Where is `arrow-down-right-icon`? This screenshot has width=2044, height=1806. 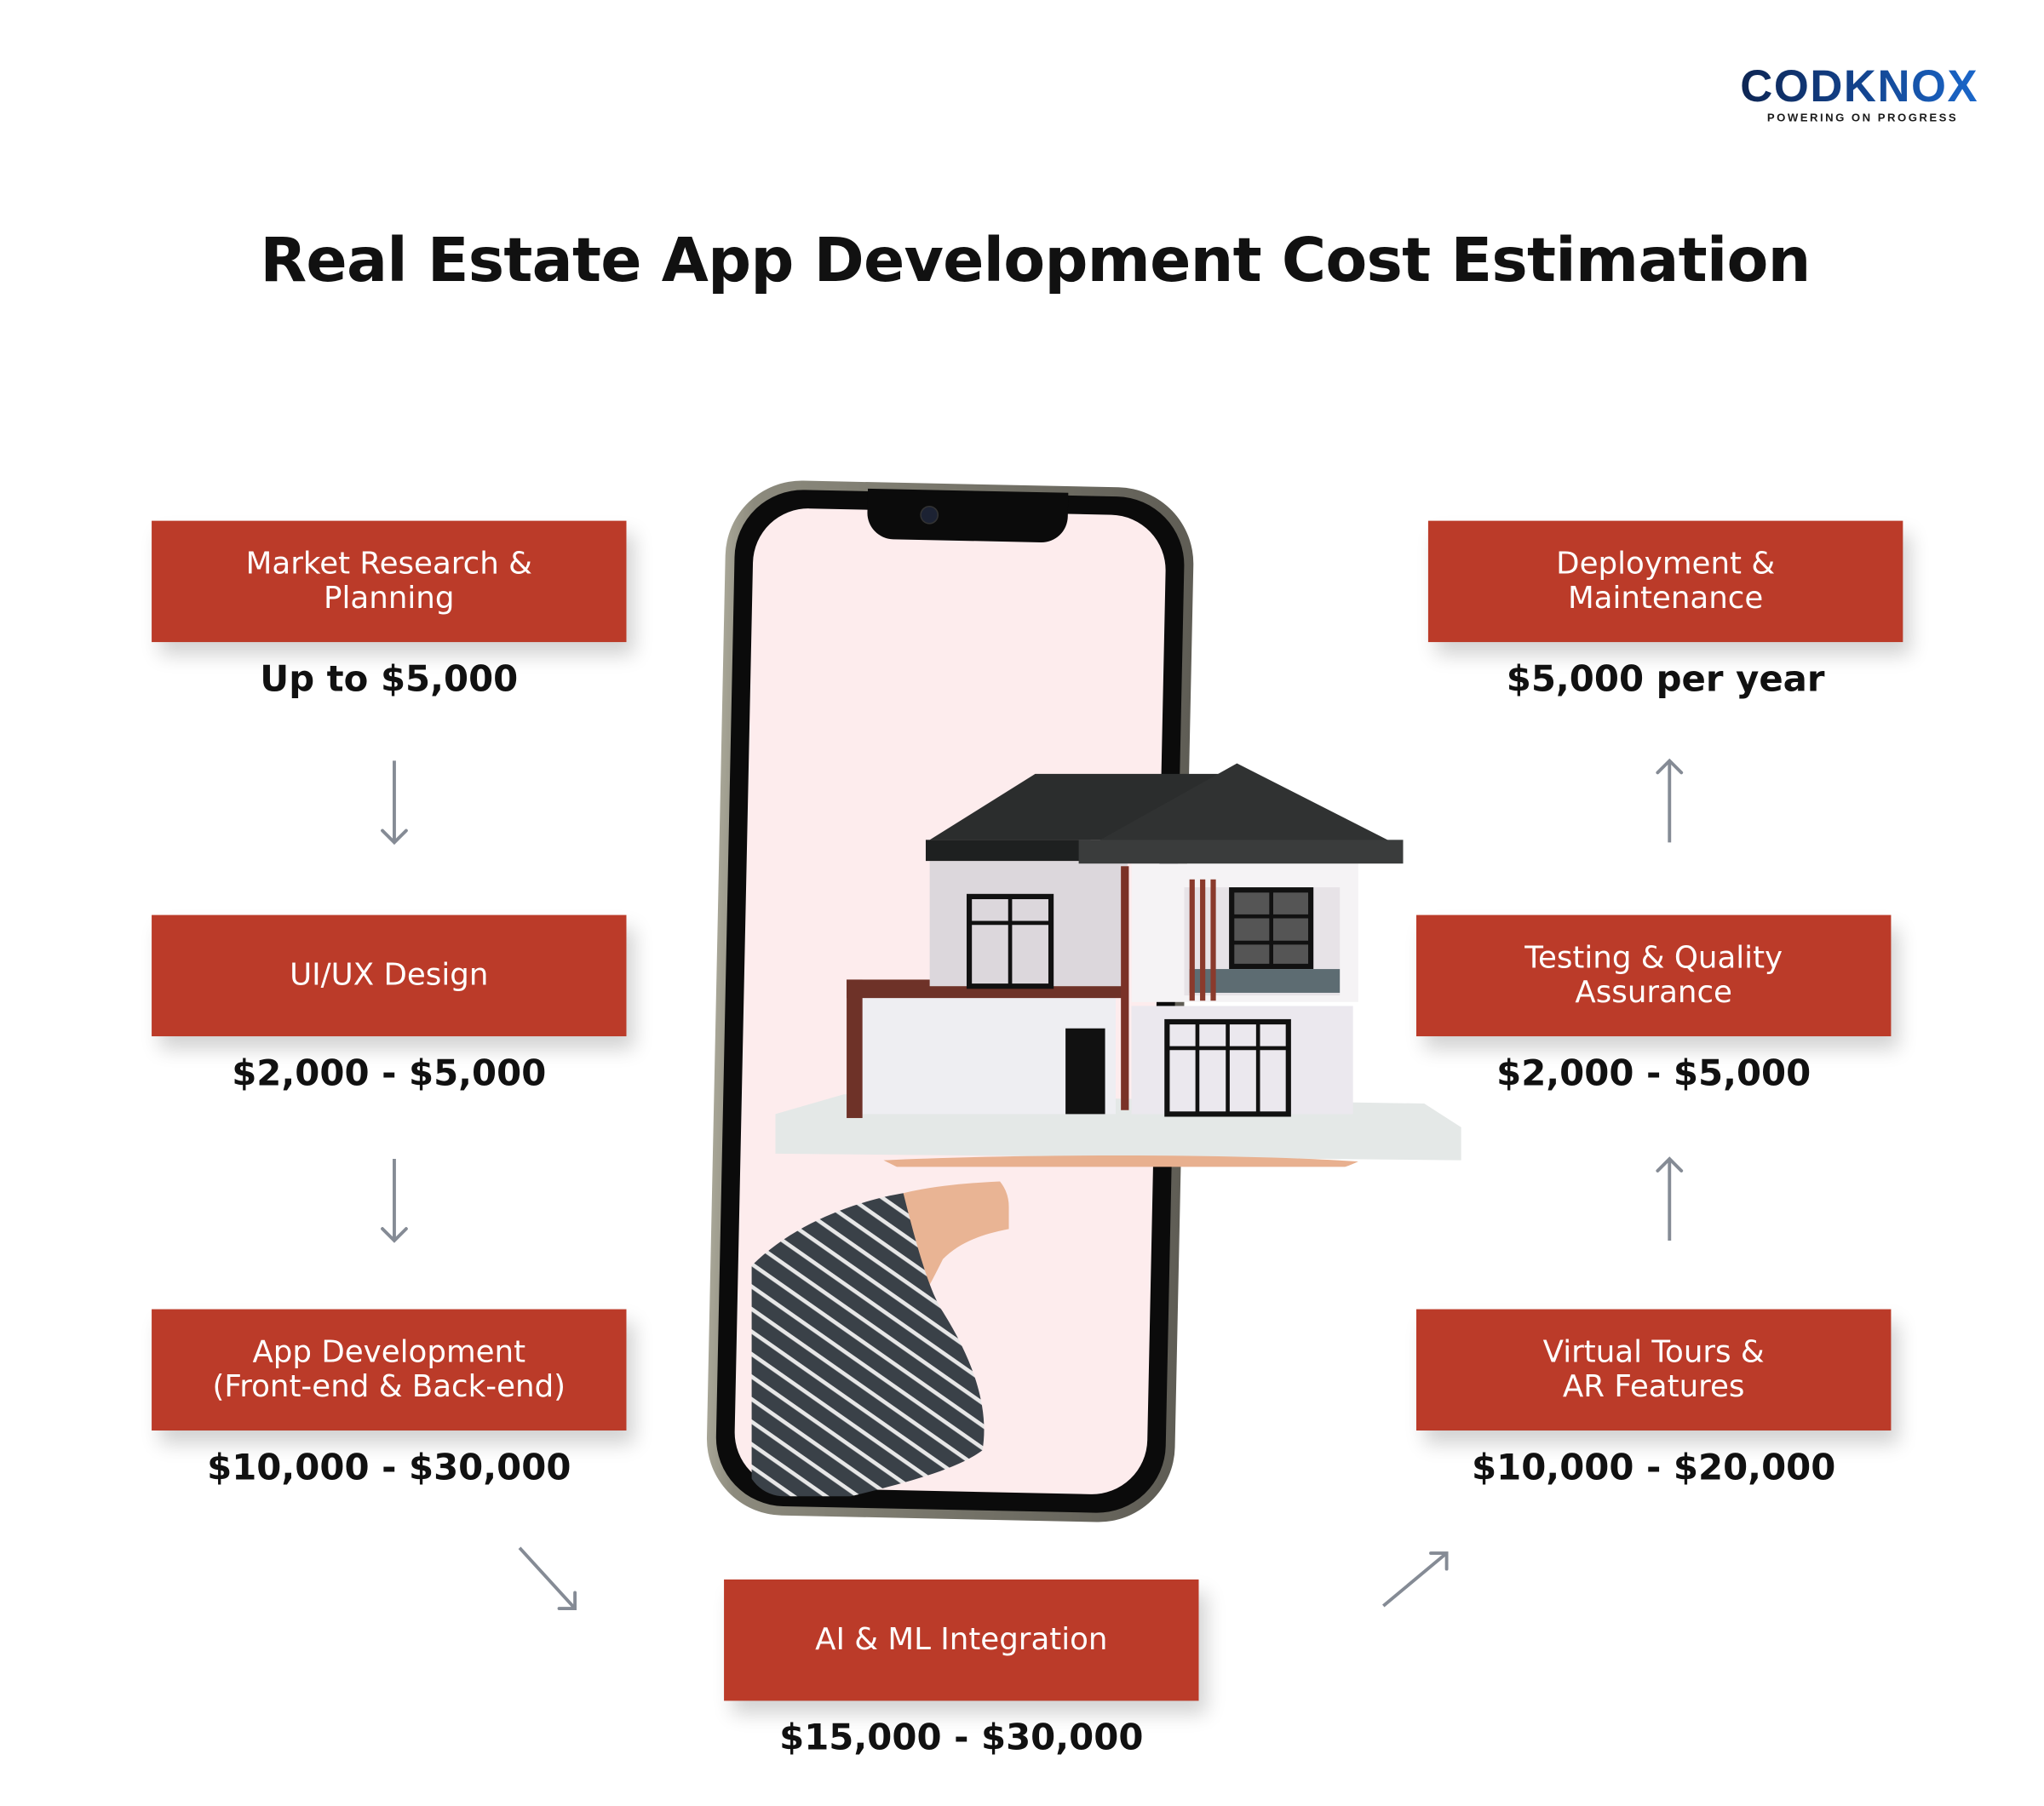 arrow-down-right-icon is located at coordinates (548, 1580).